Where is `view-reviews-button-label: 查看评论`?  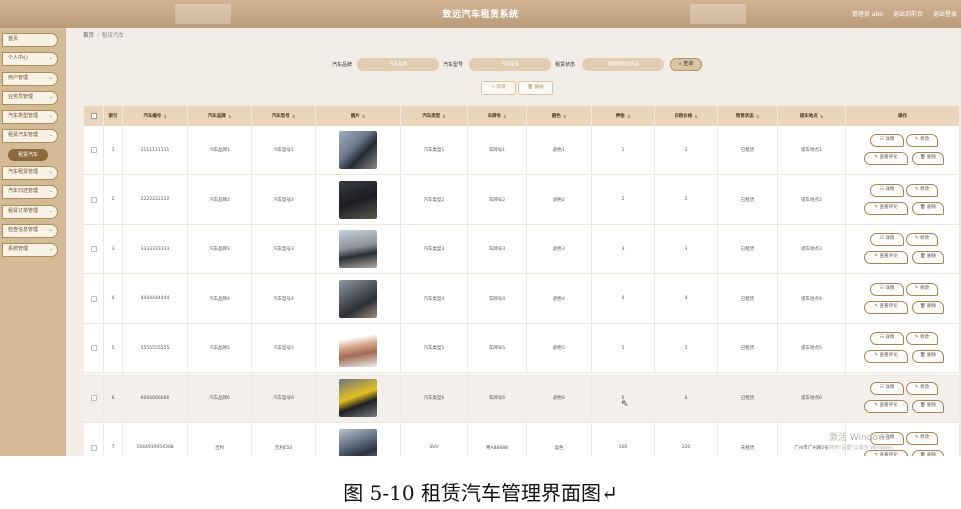 view-reviews-button-label: 查看评论 is located at coordinates (888, 257).